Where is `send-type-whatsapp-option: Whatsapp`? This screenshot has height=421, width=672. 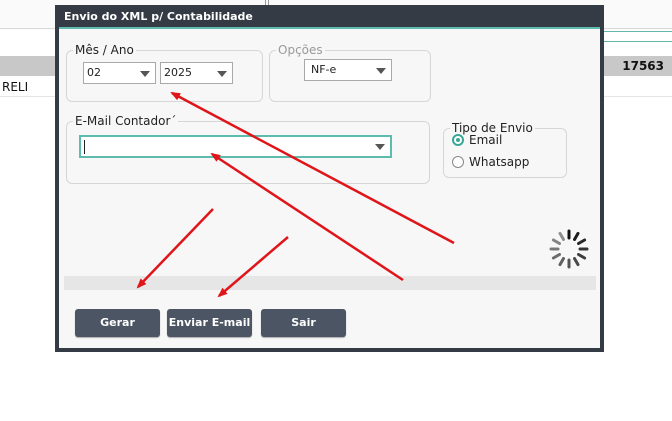 send-type-whatsapp-option: Whatsapp is located at coordinates (490, 162).